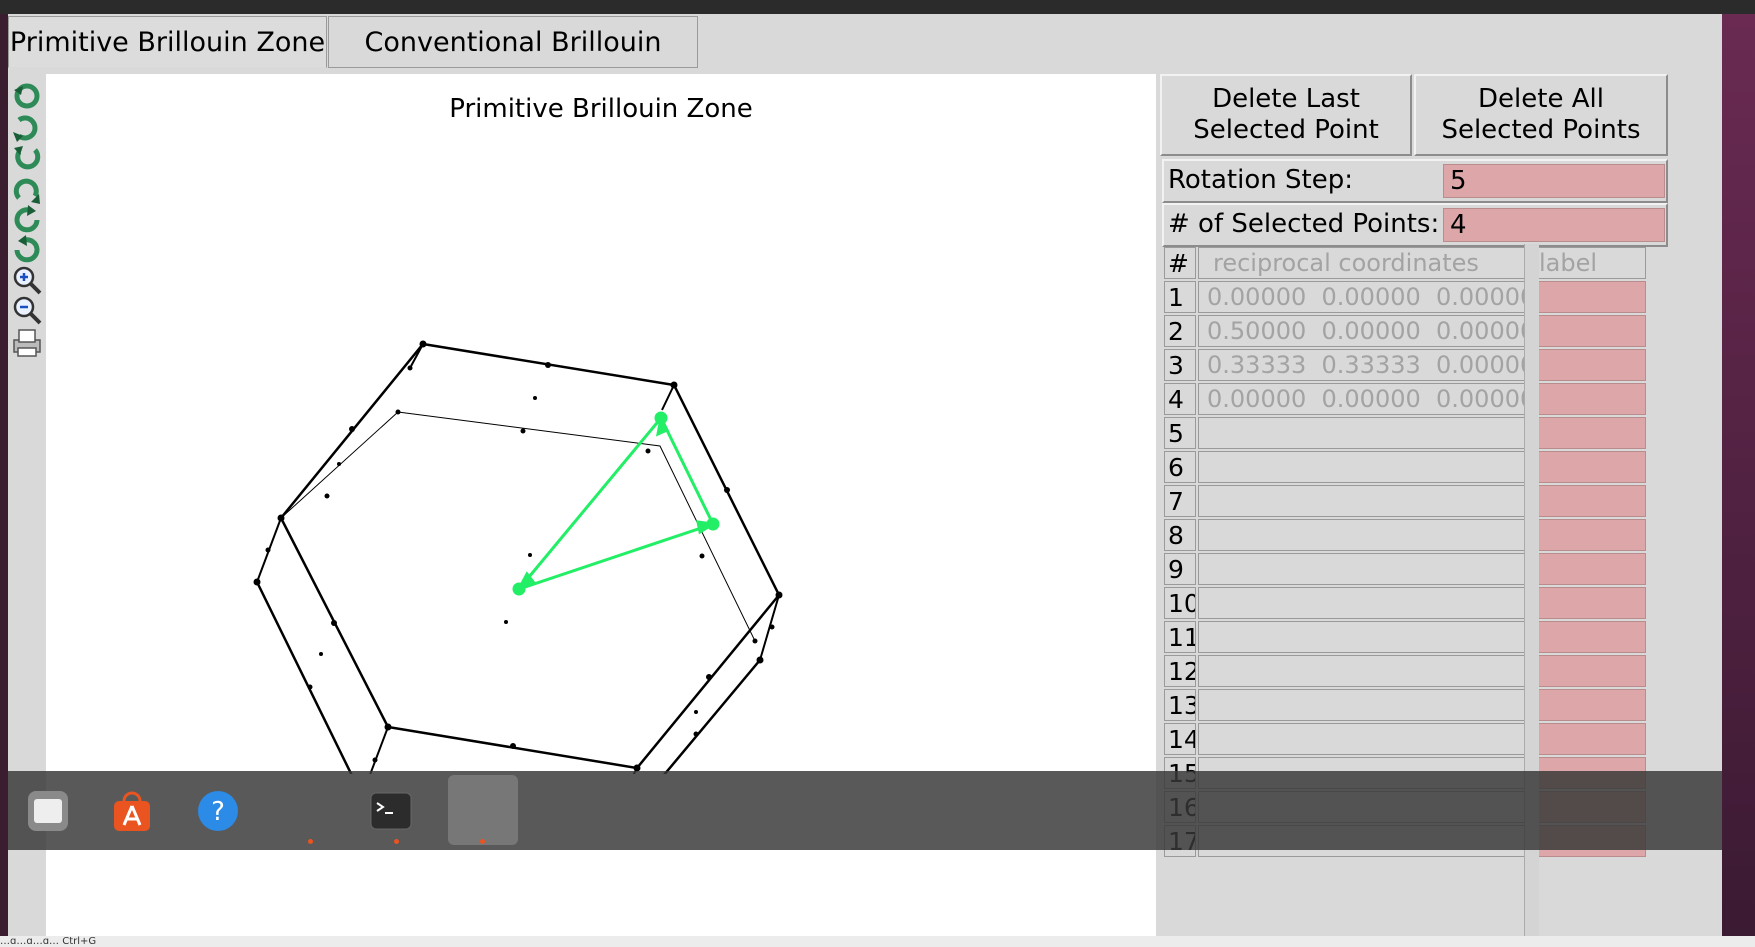 The image size is (1755, 947). I want to click on header-coordinates: reciprocal coordinates, so click(1366, 263).